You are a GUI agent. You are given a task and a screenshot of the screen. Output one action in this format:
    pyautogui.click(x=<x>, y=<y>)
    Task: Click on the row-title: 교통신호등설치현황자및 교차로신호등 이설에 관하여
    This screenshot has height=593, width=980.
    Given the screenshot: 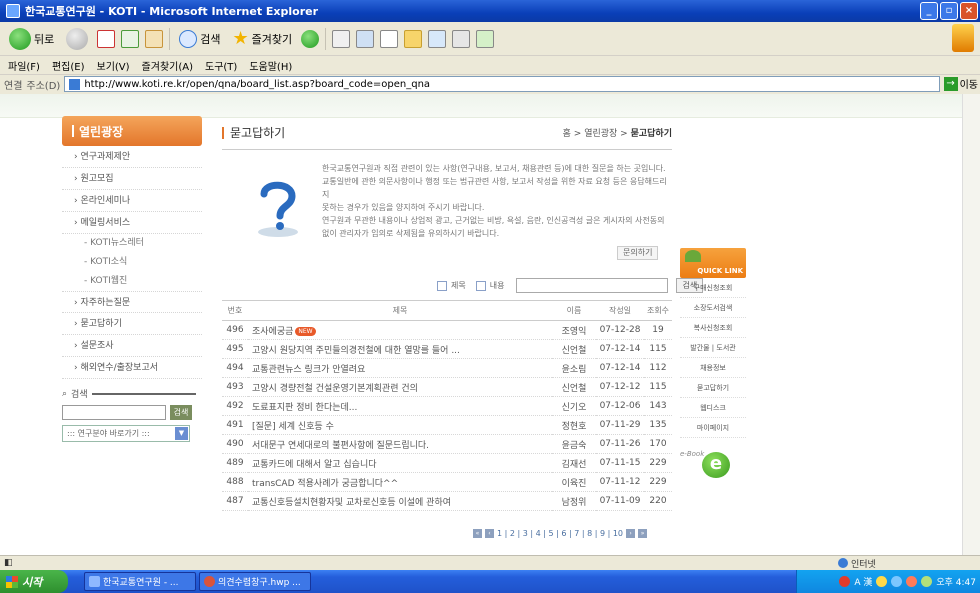 What is the action you would take?
    pyautogui.click(x=400, y=501)
    